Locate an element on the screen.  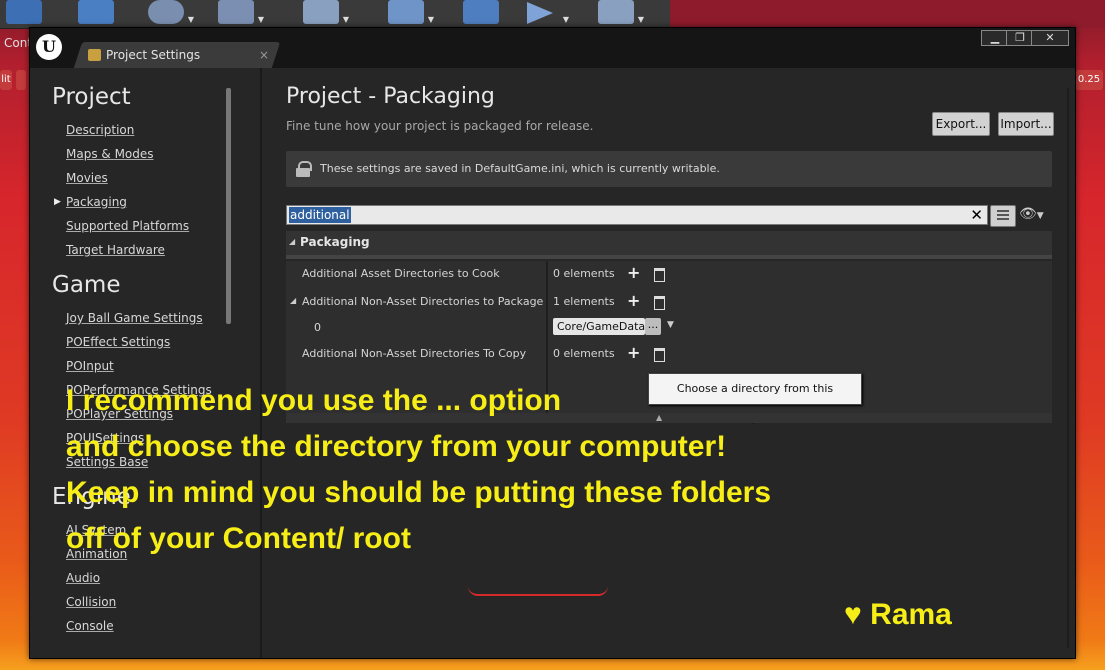
view-options-button: 👁▼ is located at coordinates (1036, 215).